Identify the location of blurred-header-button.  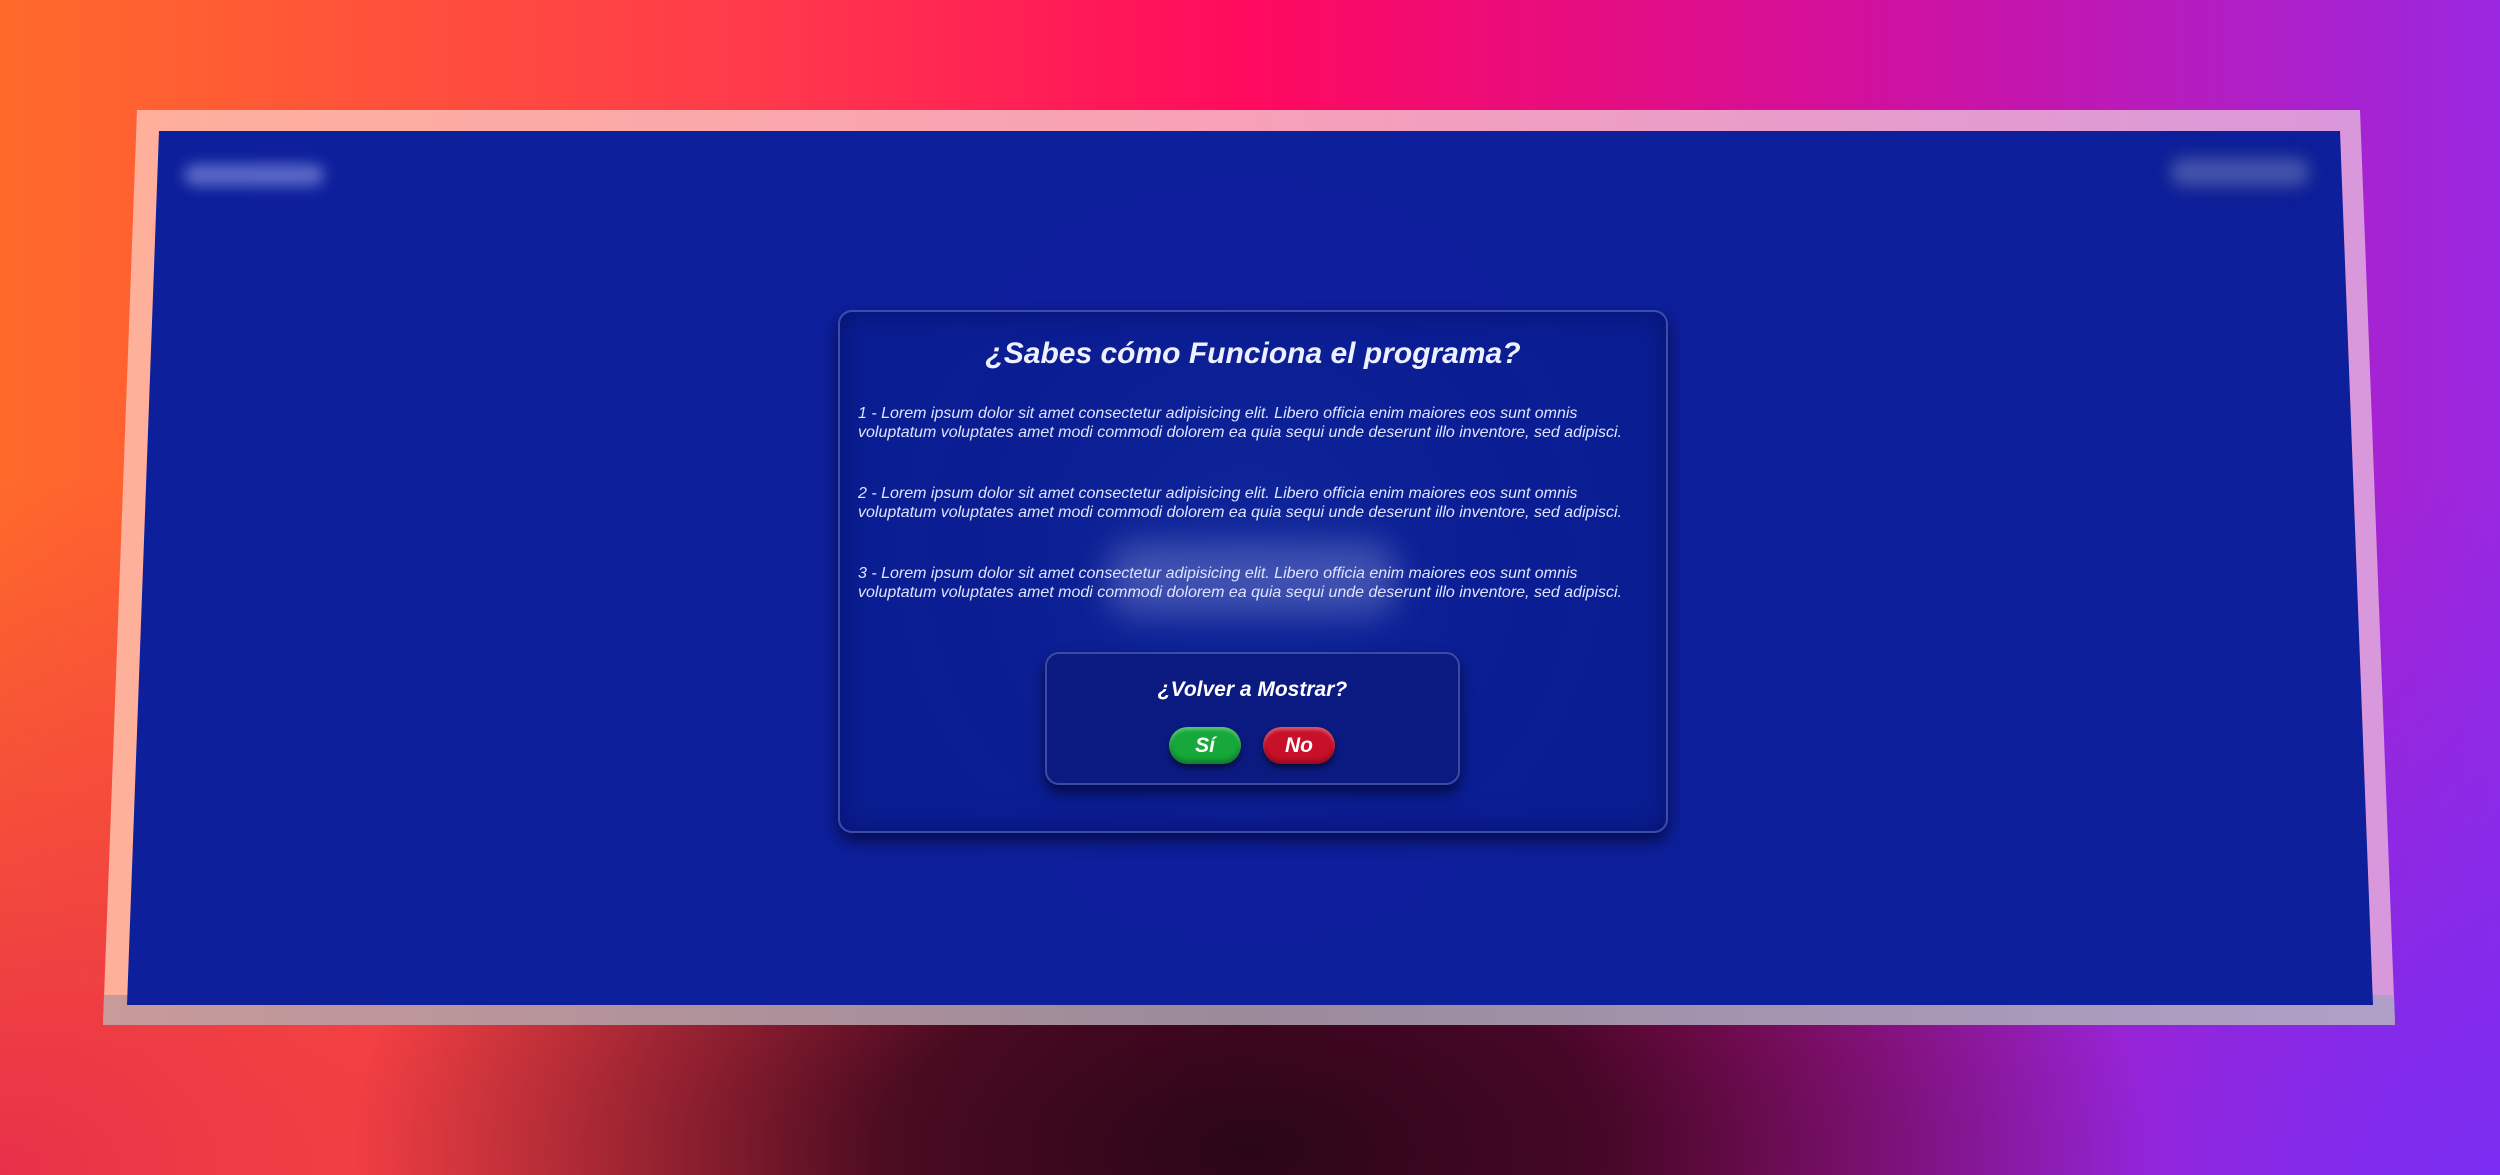
(2240, 172).